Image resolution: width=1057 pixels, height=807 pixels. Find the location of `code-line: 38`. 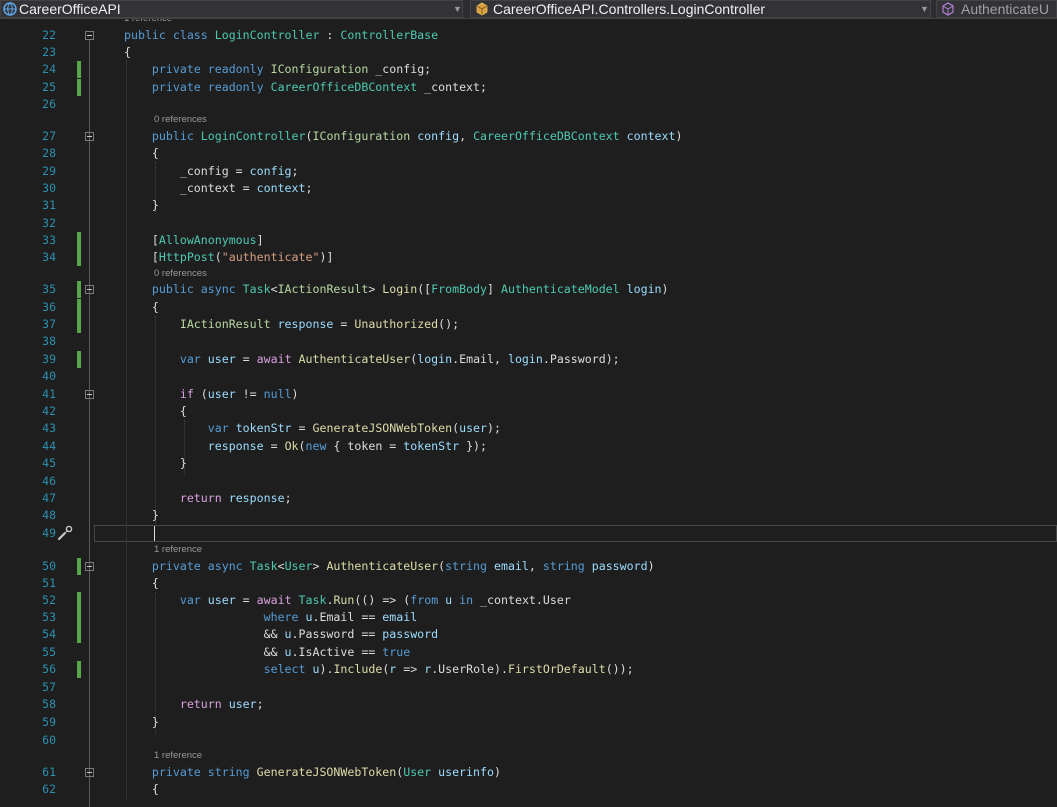

code-line: 38 is located at coordinates (528, 341).